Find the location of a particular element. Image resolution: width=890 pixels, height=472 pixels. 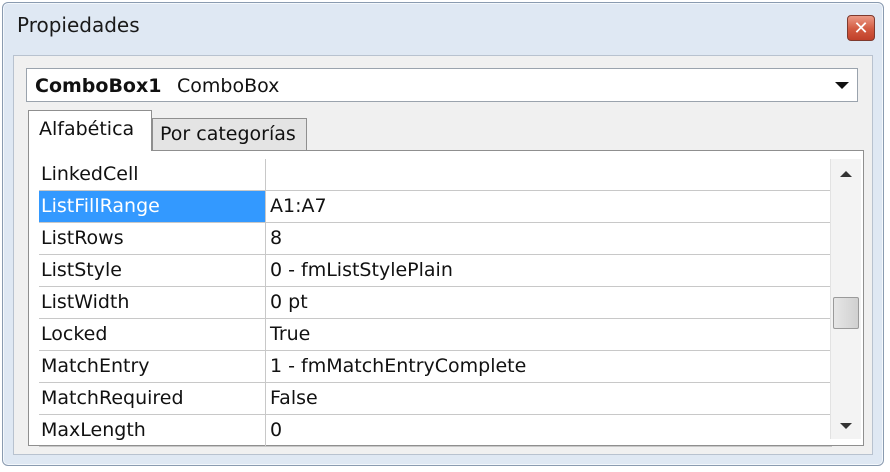

tab-por-categorias: Por categorías is located at coordinates (229, 134).